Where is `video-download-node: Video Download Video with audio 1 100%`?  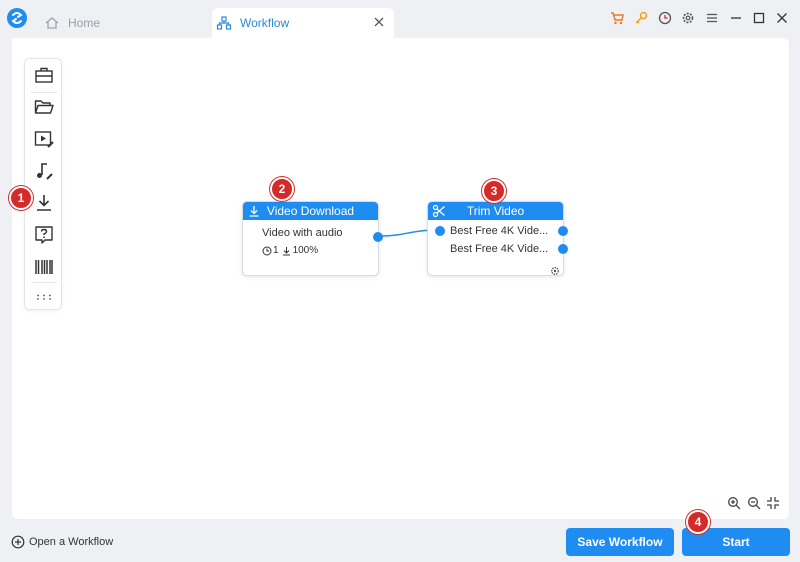
video-download-node: Video Download Video with audio 1 100% is located at coordinates (312, 238).